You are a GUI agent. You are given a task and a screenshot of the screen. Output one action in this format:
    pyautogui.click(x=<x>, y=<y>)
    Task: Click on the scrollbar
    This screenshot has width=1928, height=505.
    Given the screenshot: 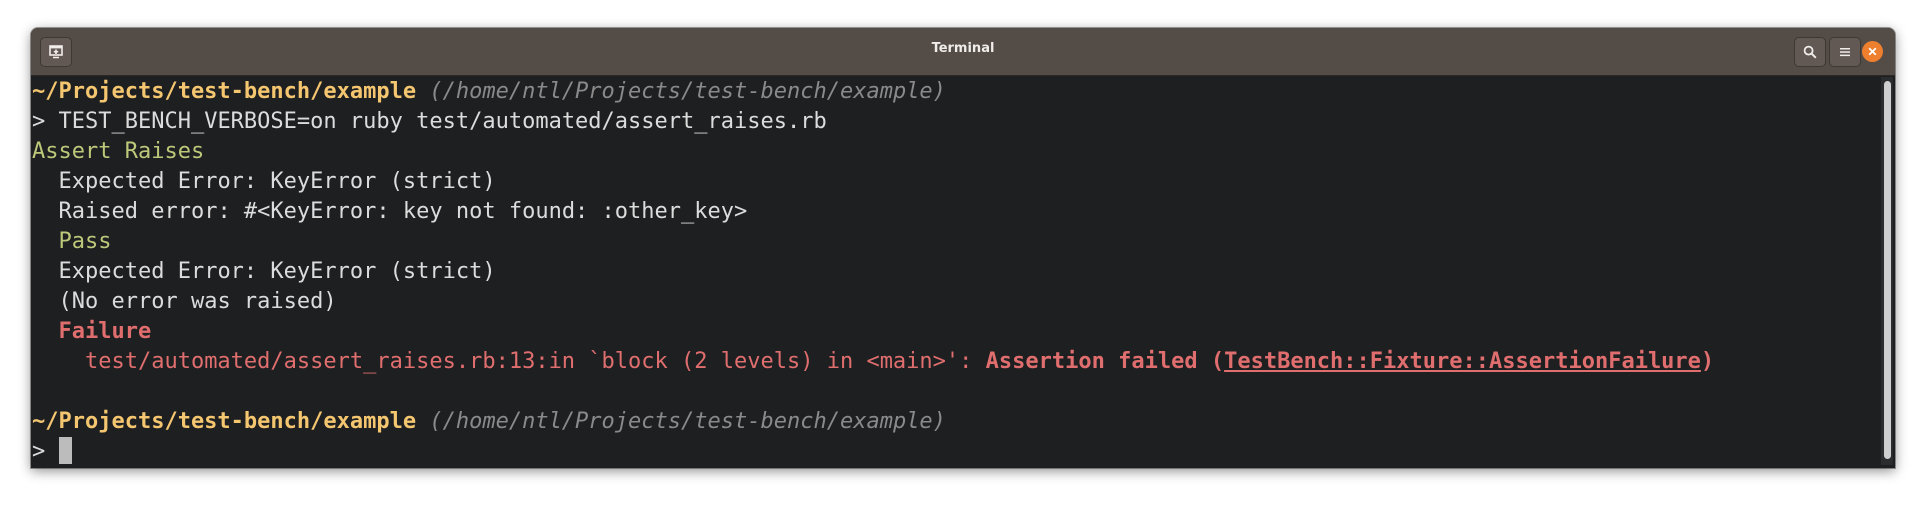 What is the action you would take?
    pyautogui.click(x=1887, y=271)
    